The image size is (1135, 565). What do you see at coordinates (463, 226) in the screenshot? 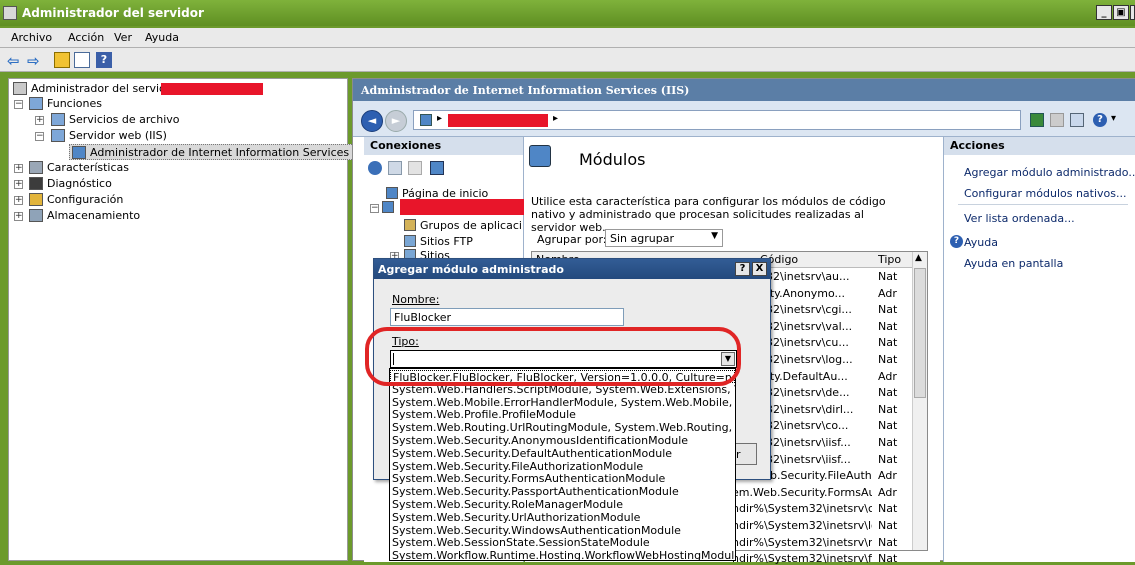
I see `conn-app-pools: Grupos de aplicaci` at bounding box center [463, 226].